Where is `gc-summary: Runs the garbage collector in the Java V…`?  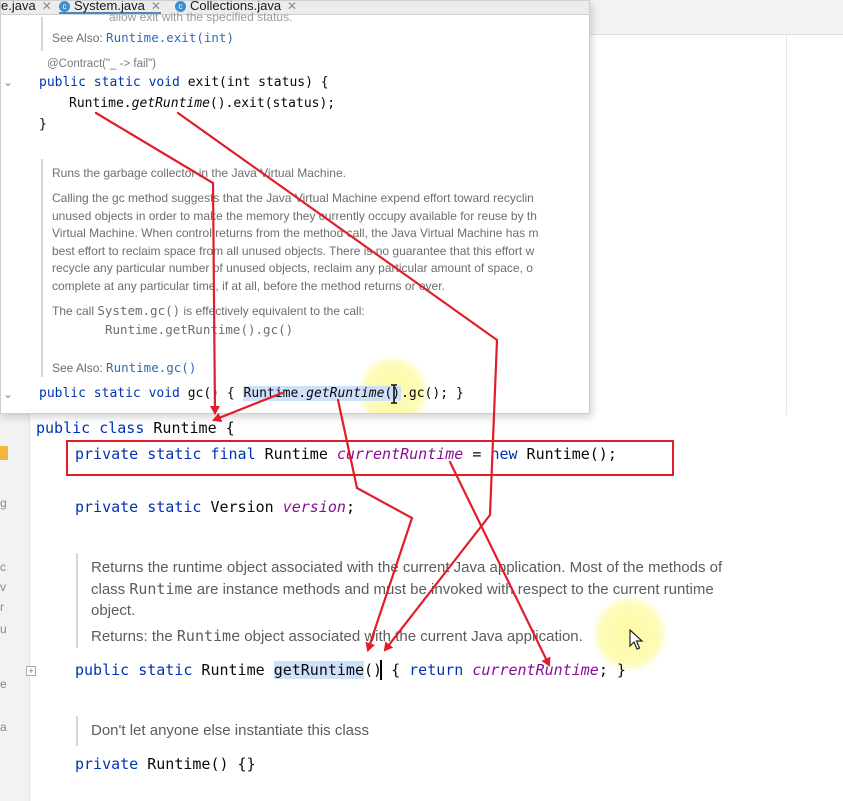 gc-summary: Runs the garbage collector in the Java V… is located at coordinates (199, 173).